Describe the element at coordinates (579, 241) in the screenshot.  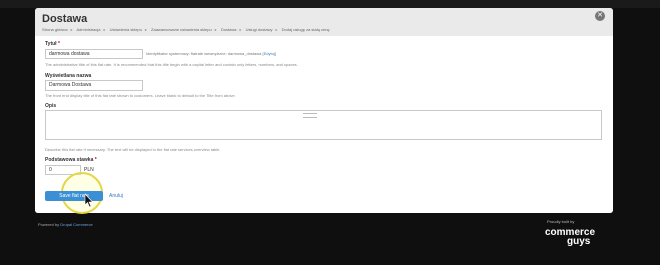
I see `logo-line-2: guys` at that location.